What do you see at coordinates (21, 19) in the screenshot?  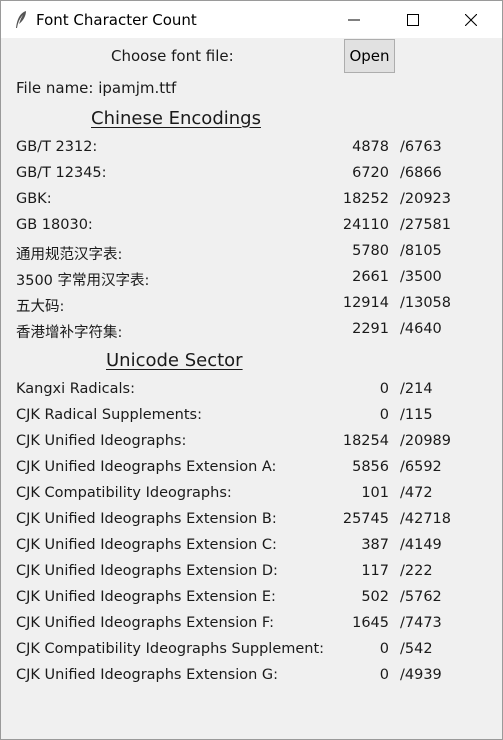 I see `feather-icon` at bounding box center [21, 19].